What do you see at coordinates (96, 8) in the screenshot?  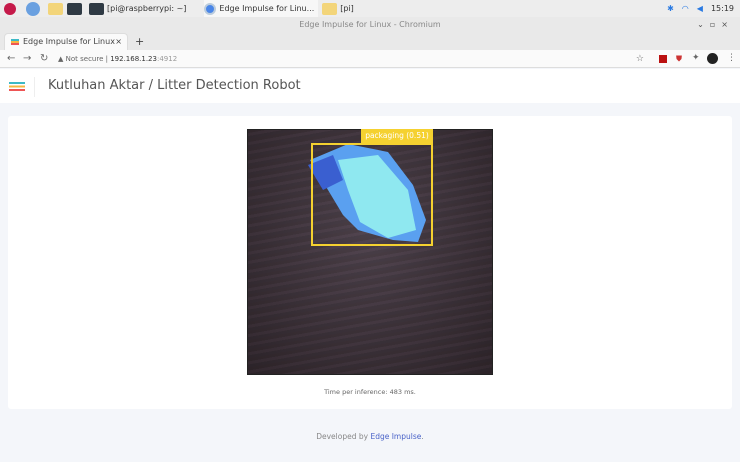 I see `terminal-icon` at bounding box center [96, 8].